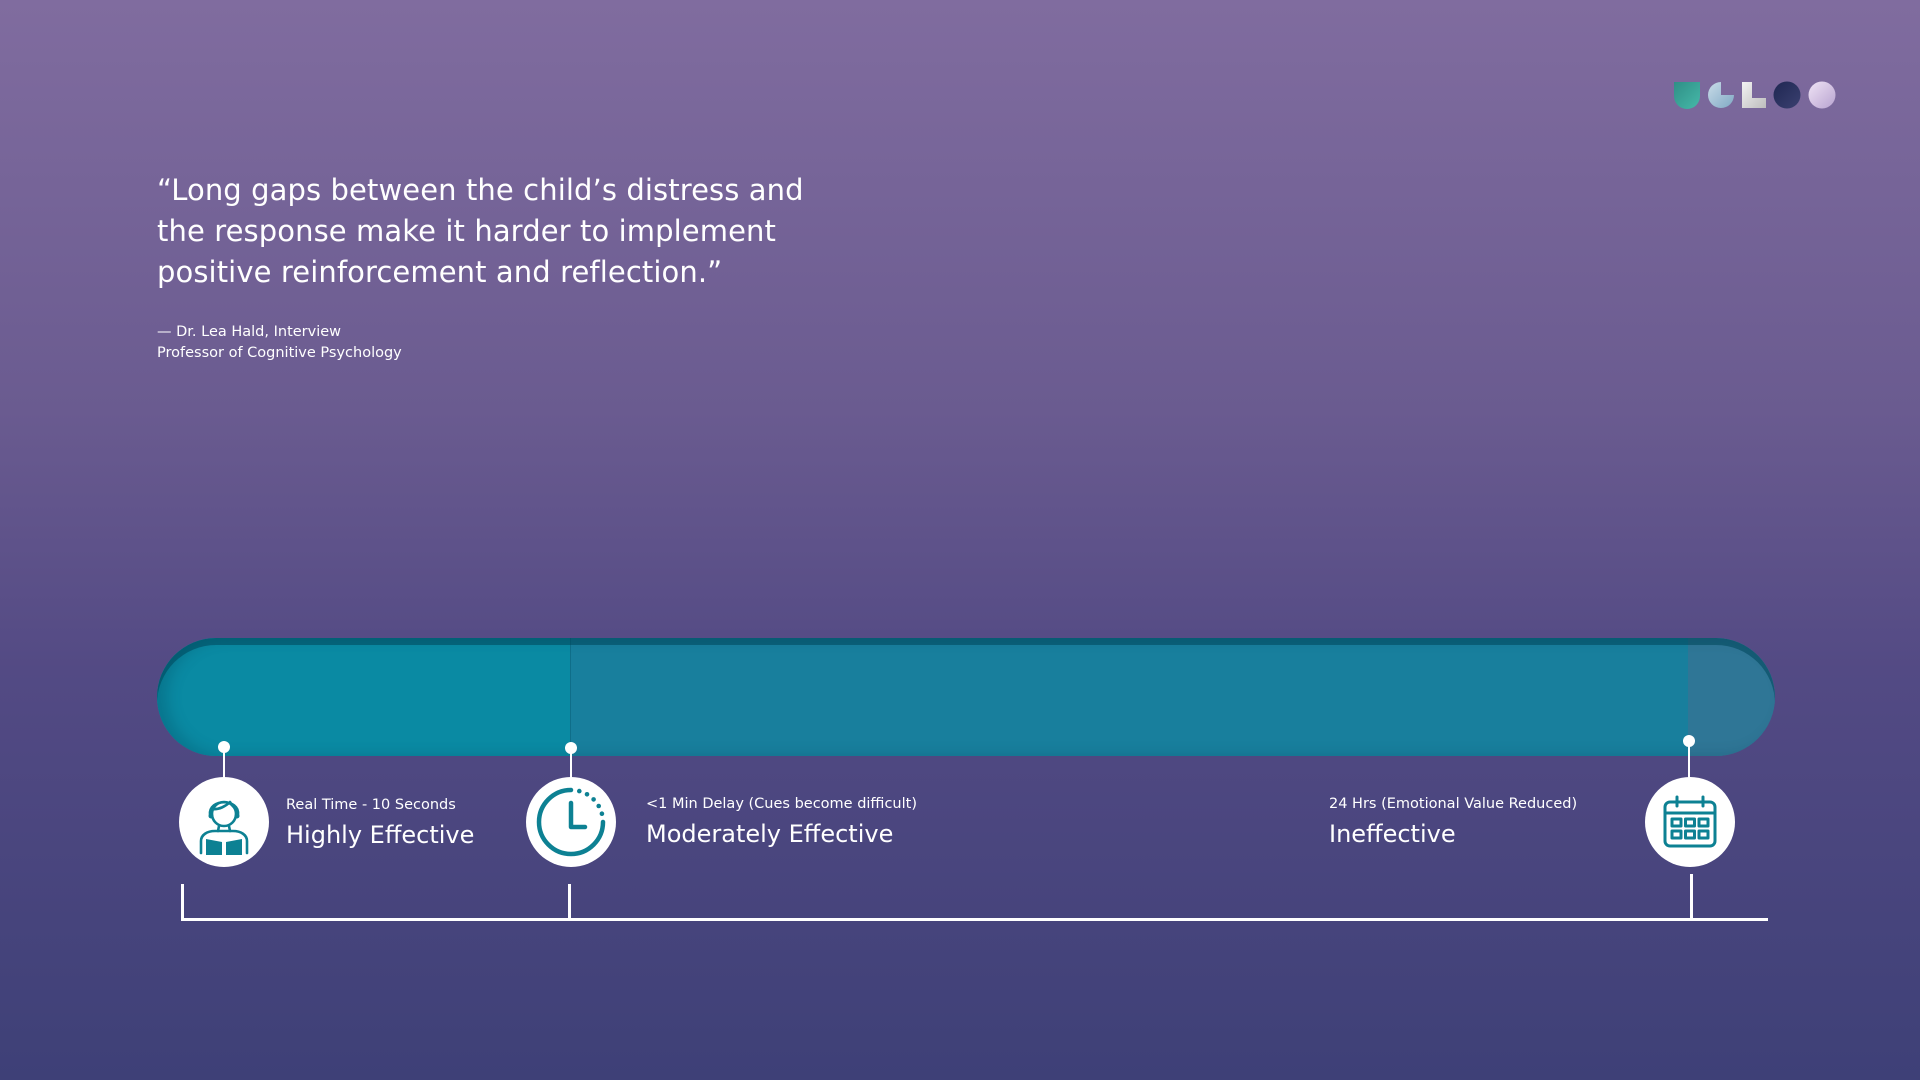 The image size is (1920, 1080). Describe the element at coordinates (224, 827) in the screenshot. I see `child-icon` at that location.